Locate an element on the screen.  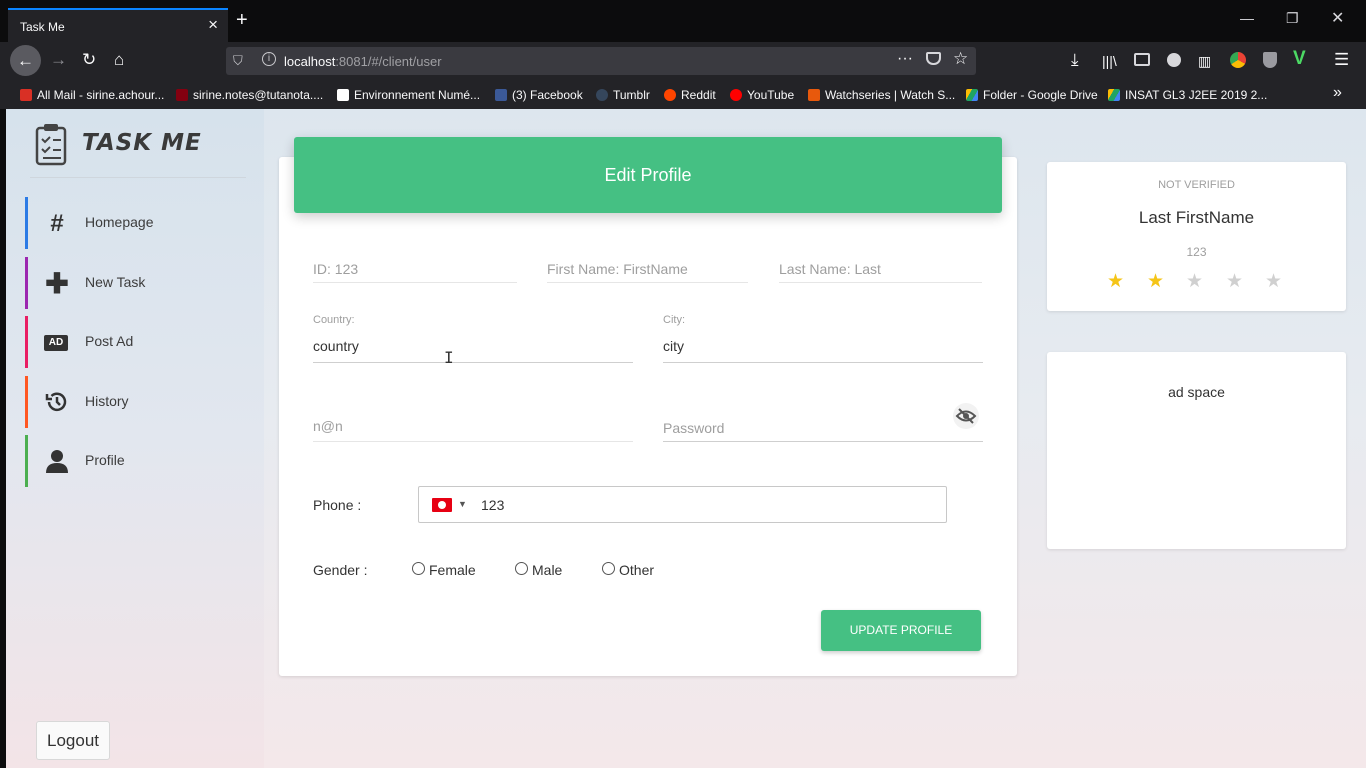
city-label: City: is located at coordinates (674, 320).